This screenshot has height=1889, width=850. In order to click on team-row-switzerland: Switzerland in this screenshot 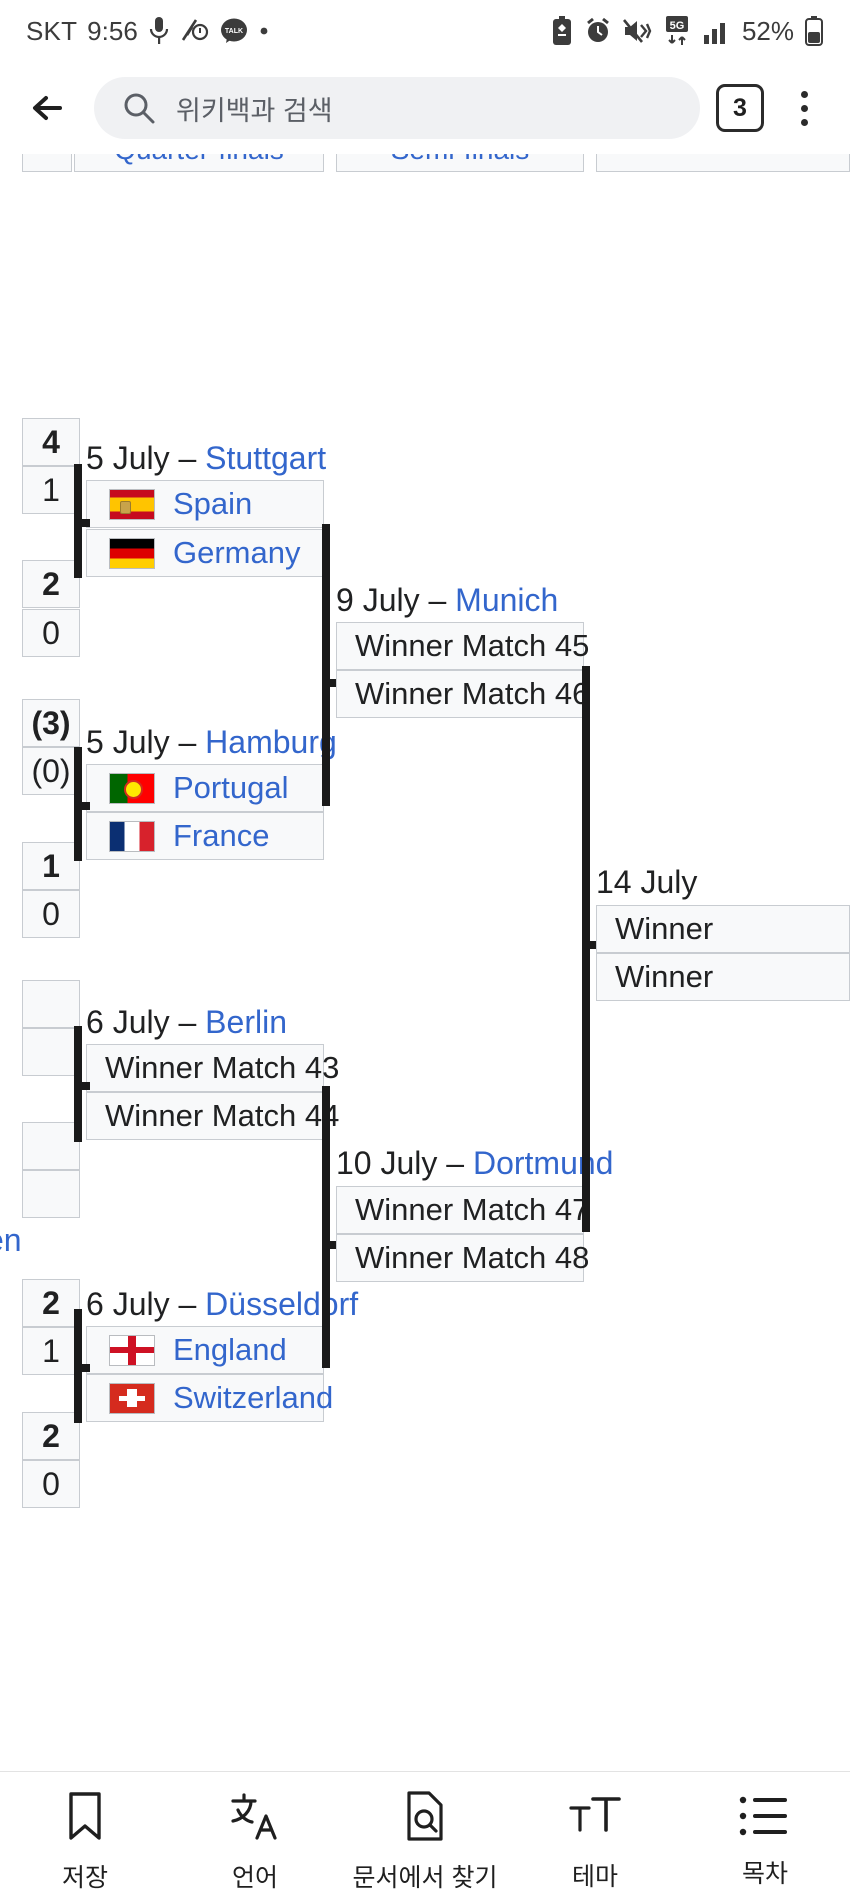, I will do `click(209, 1398)`.